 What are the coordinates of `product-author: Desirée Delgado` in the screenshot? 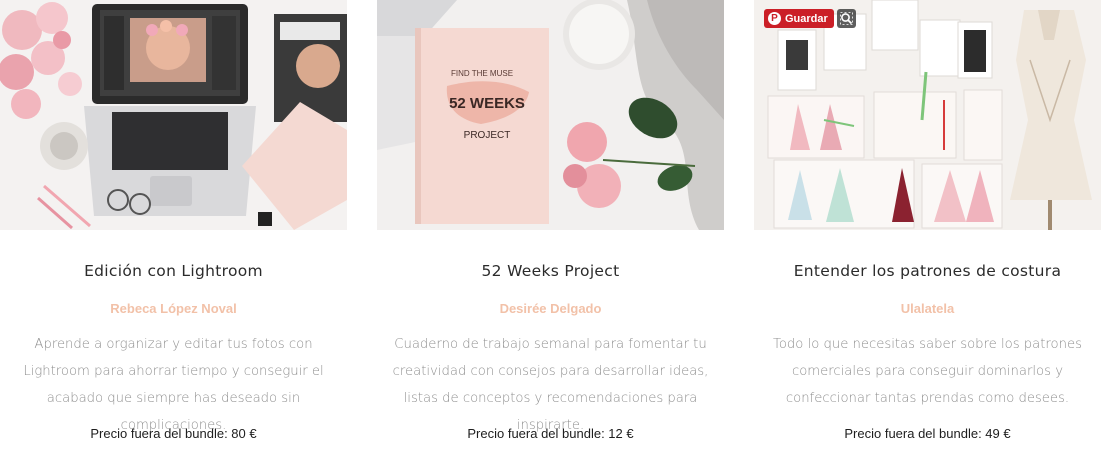 It's located at (550, 309).